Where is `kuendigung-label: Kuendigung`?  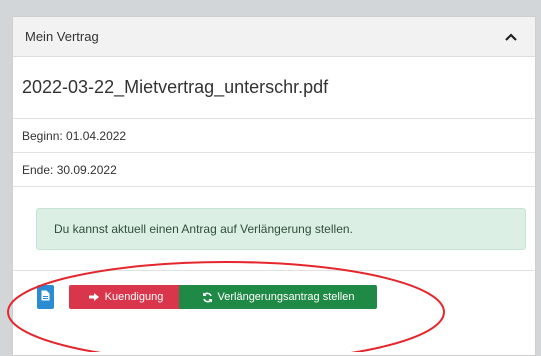
kuendigung-label: Kuendigung is located at coordinates (134, 297).